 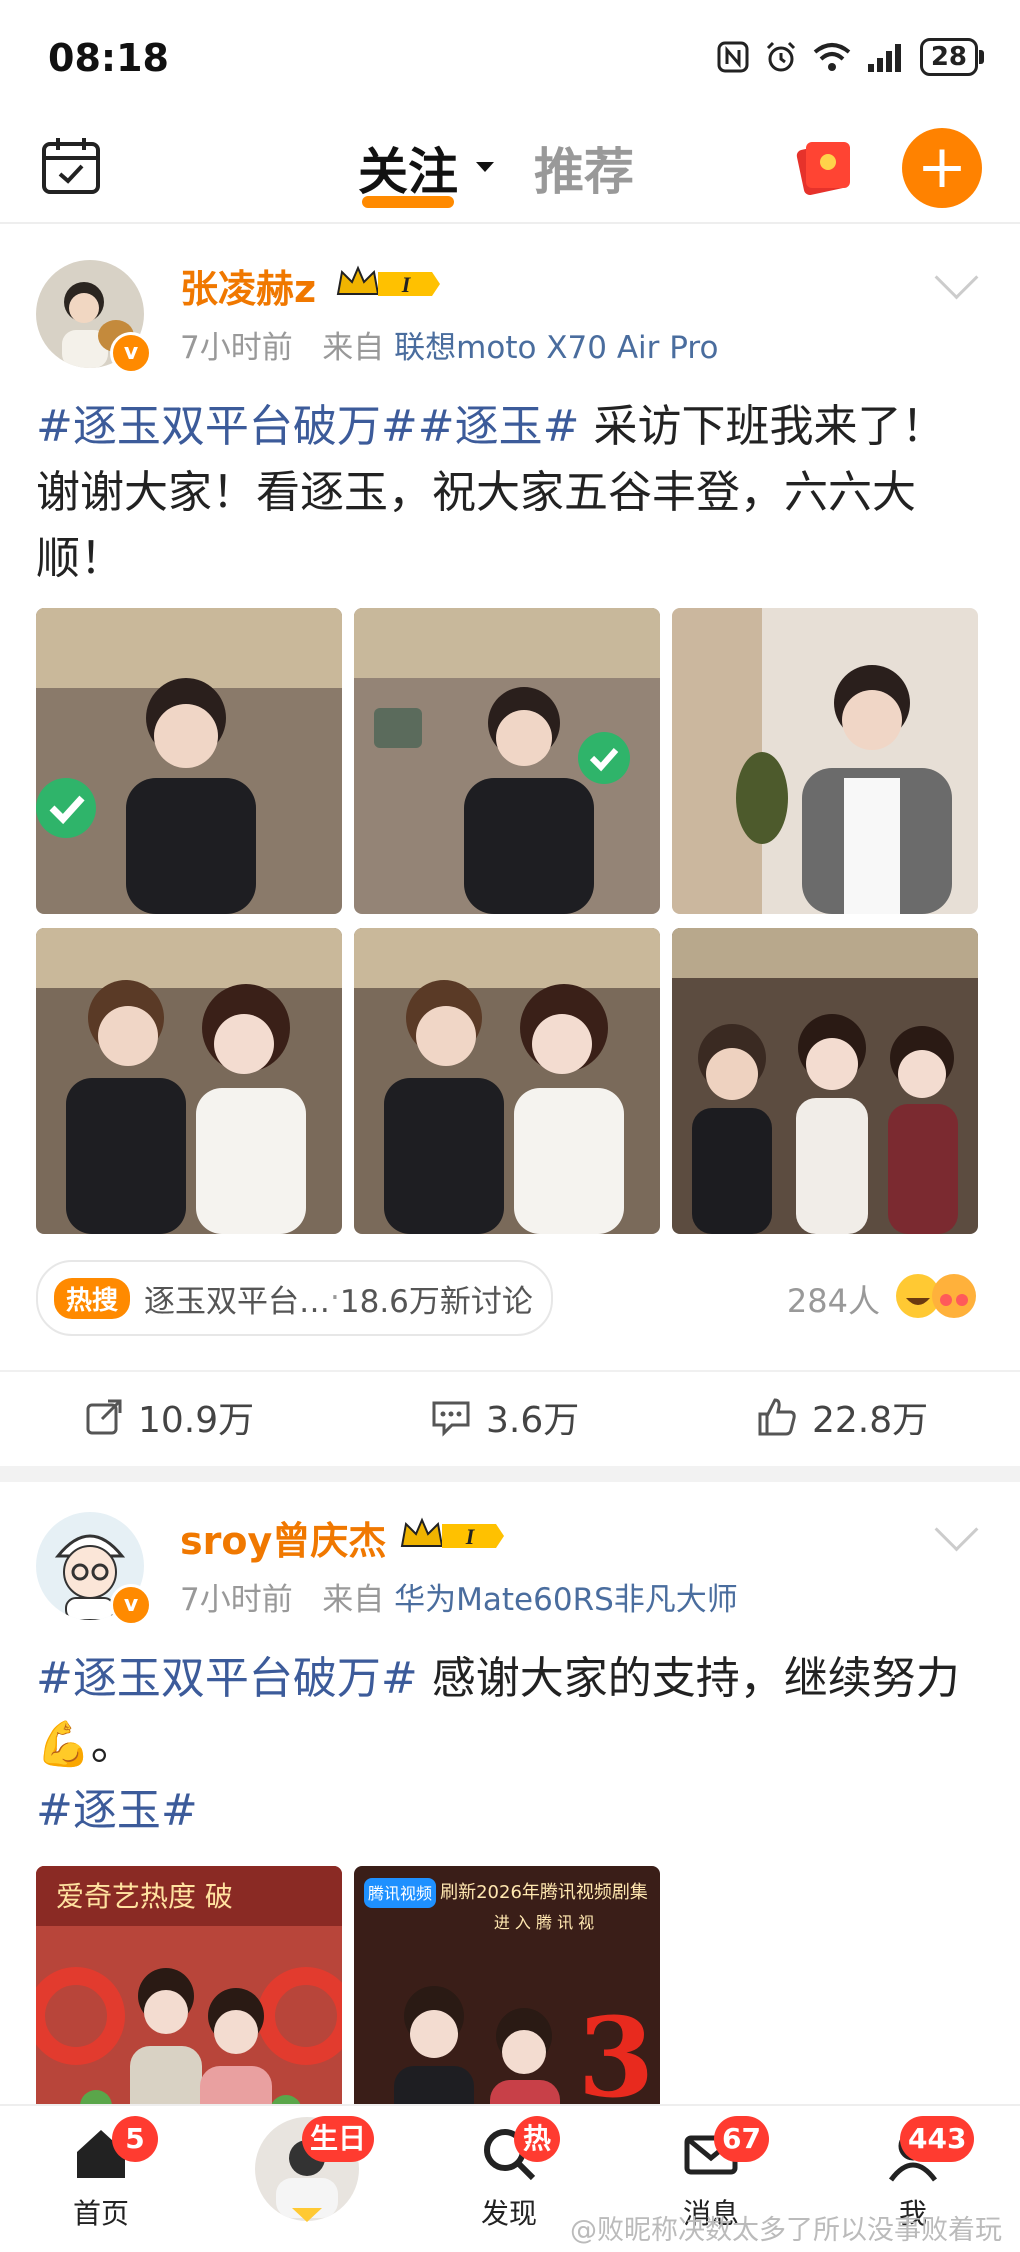 I want to click on comment-button: 3.6万, so click(x=504, y=1417).